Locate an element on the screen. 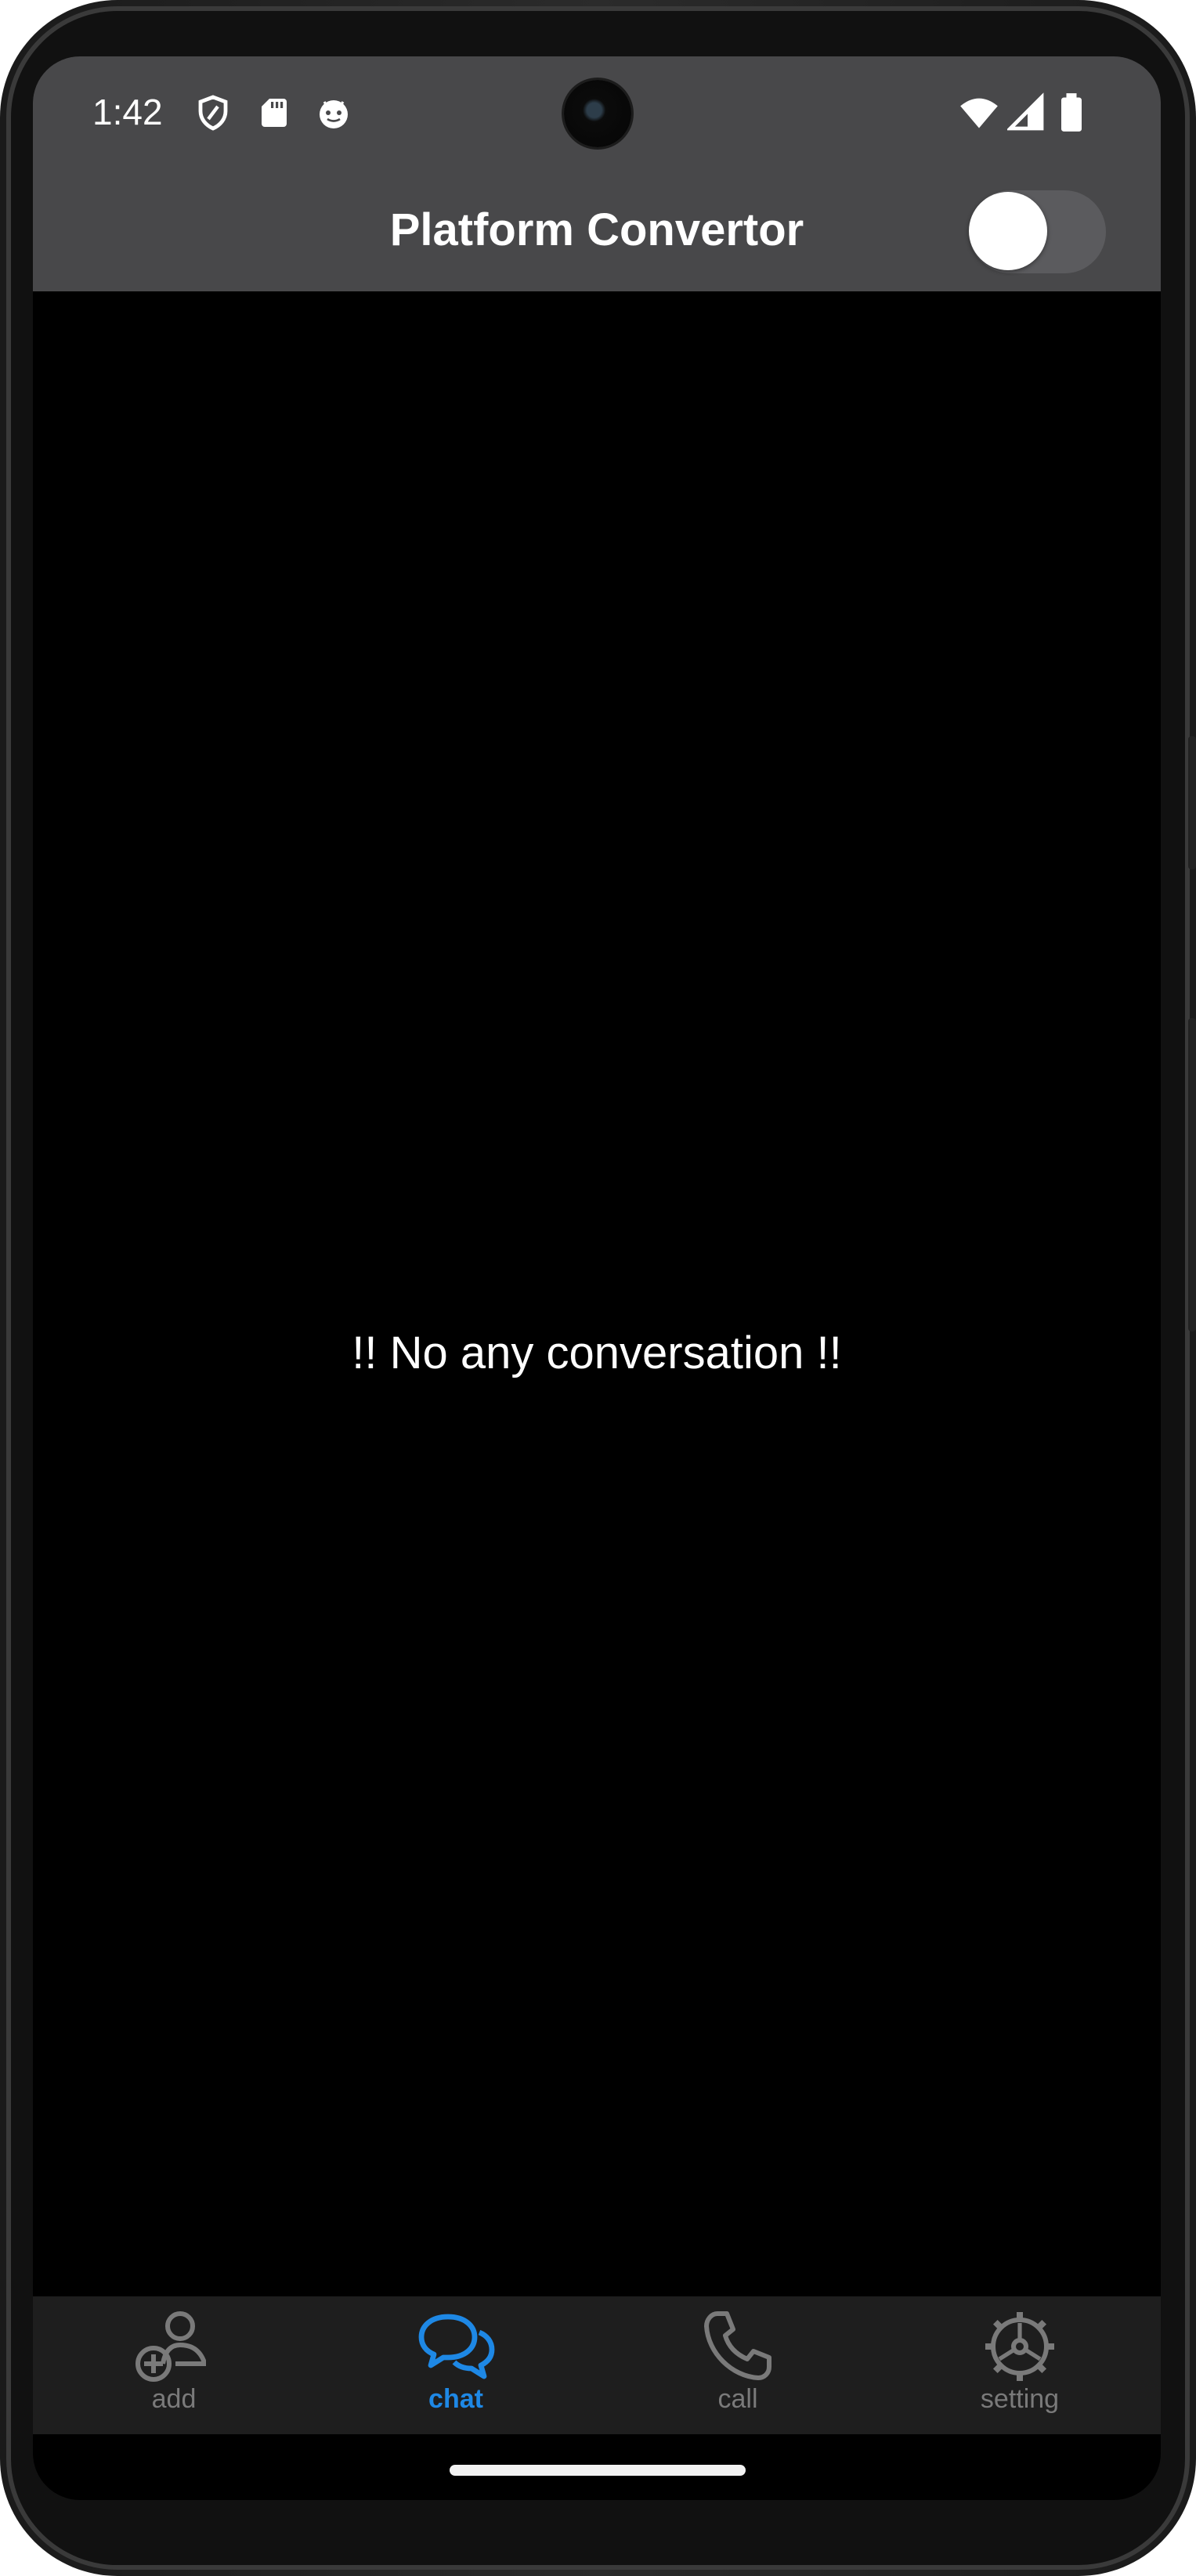 The height and width of the screenshot is (2576, 1196). nav-item-call: call is located at coordinates (738, 2365).